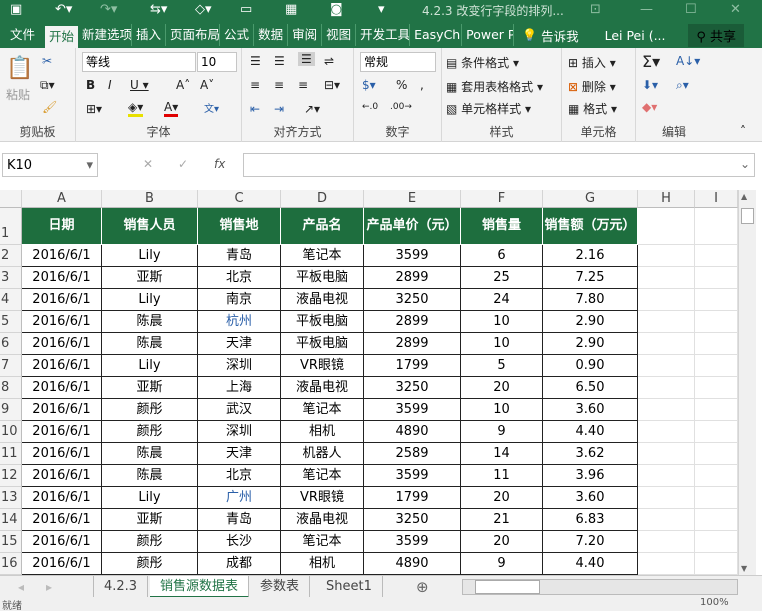 The height and width of the screenshot is (612, 762). I want to click on name-box: K10 ▾, so click(50, 165).